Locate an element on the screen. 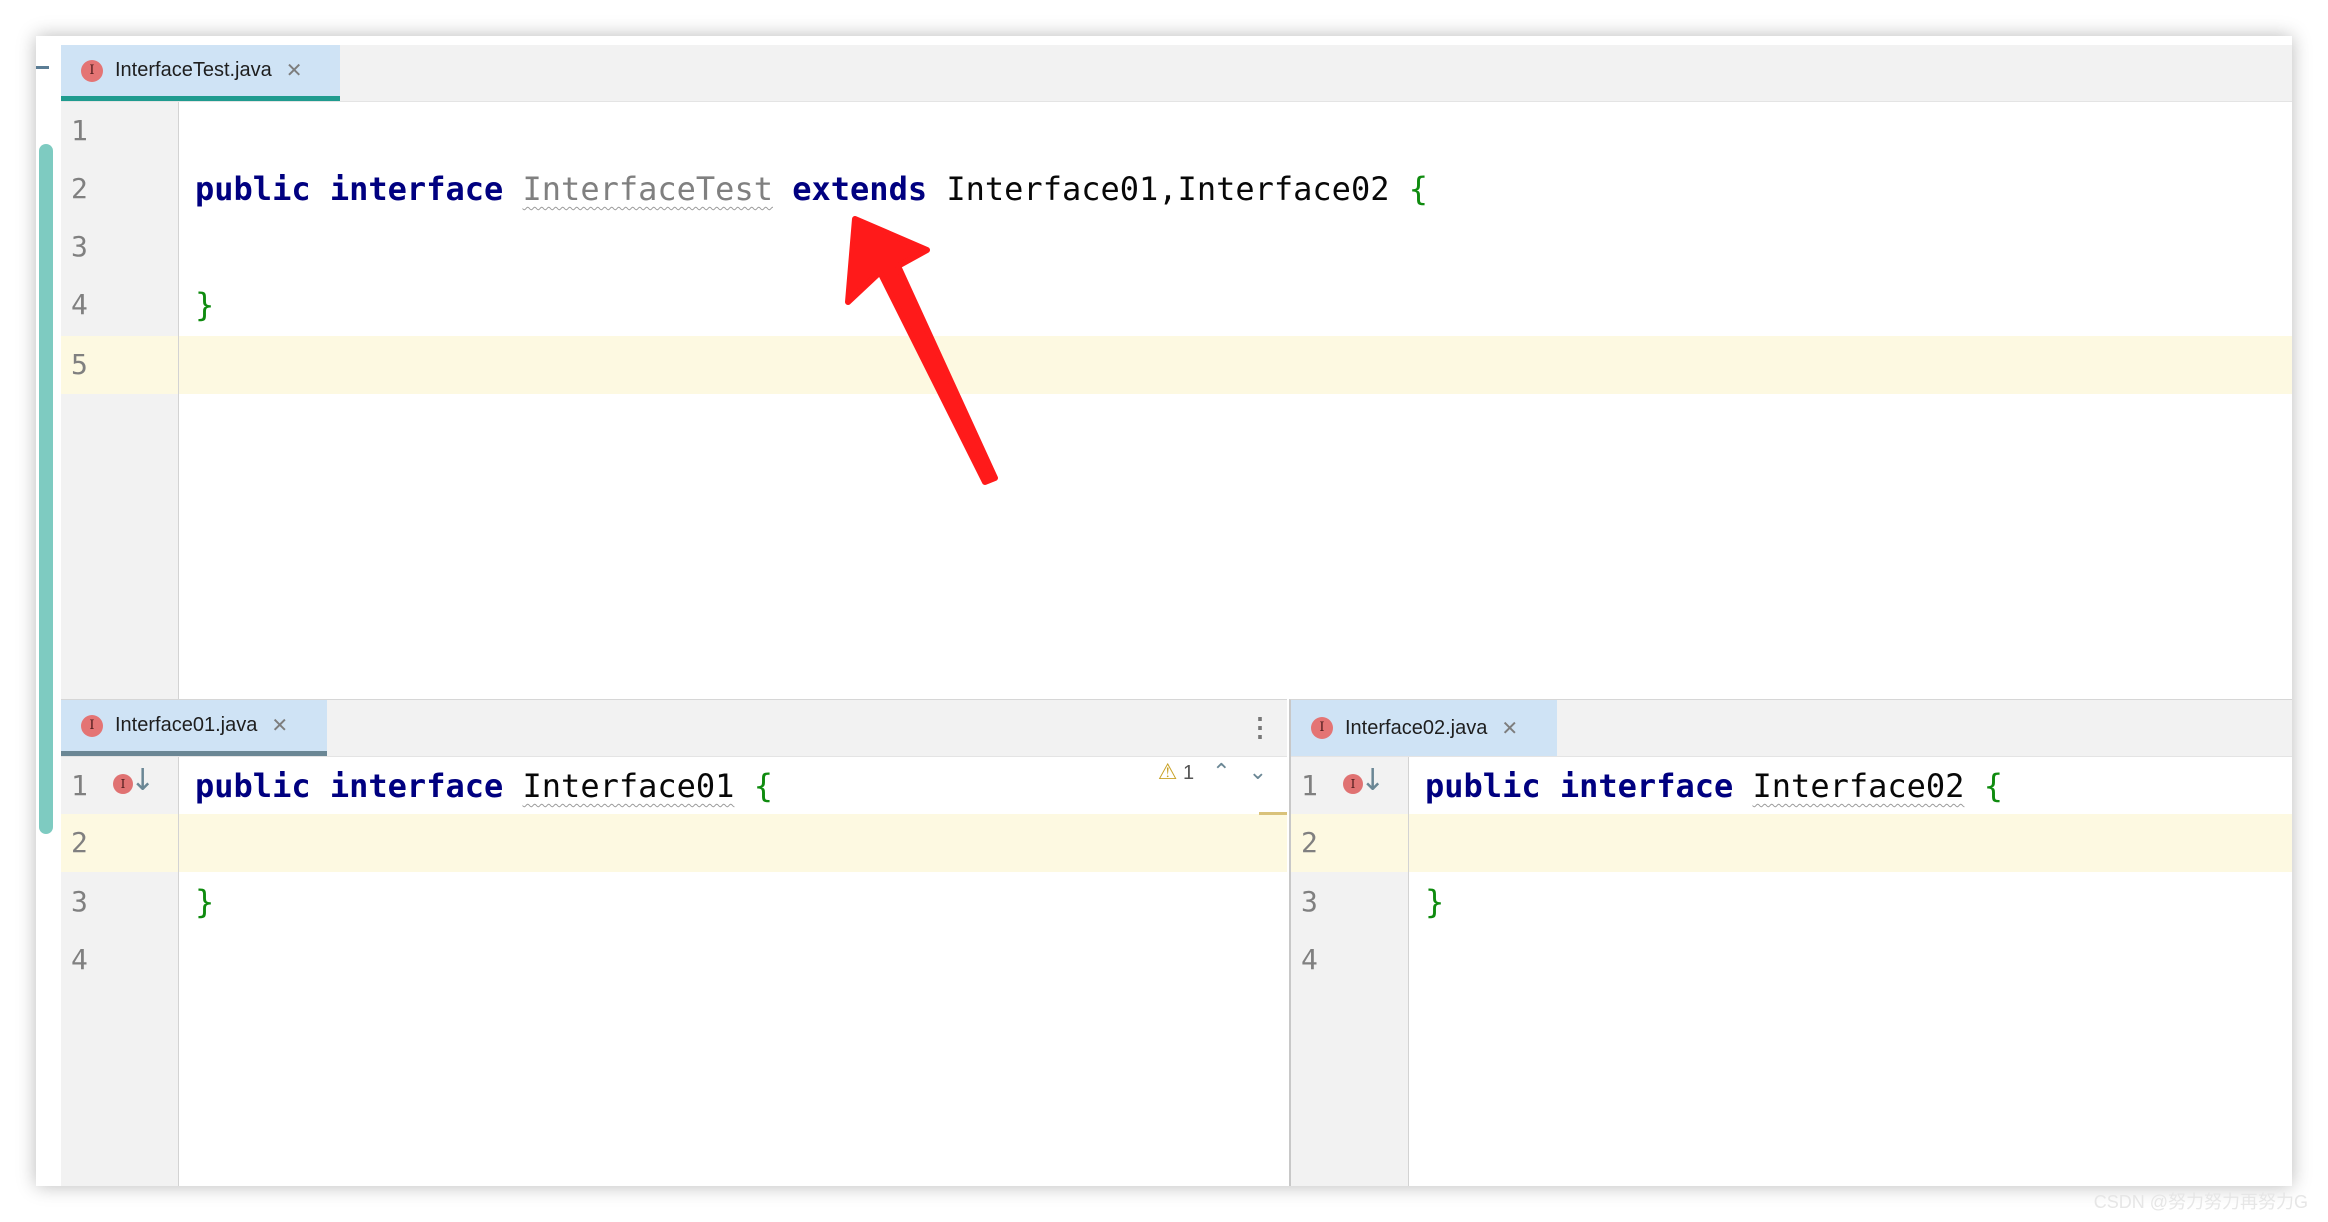 The image size is (2328, 1222). interface-name: Interface02 is located at coordinates (1858, 786).